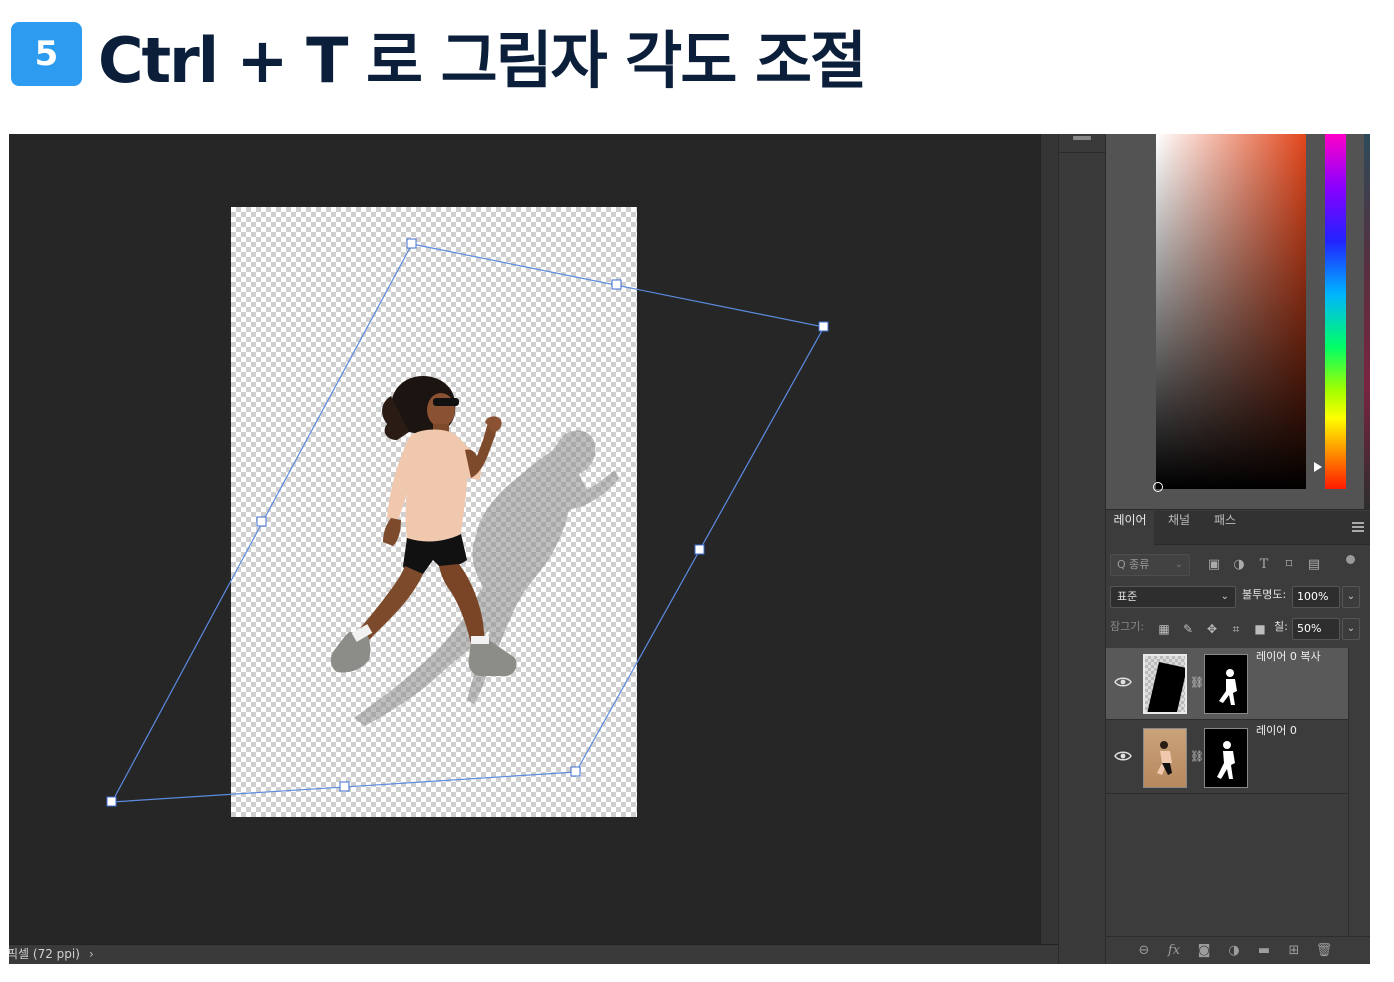  I want to click on blend-row: 표준 ⌄ 불투명도: 100% ⌄, so click(1238, 598).